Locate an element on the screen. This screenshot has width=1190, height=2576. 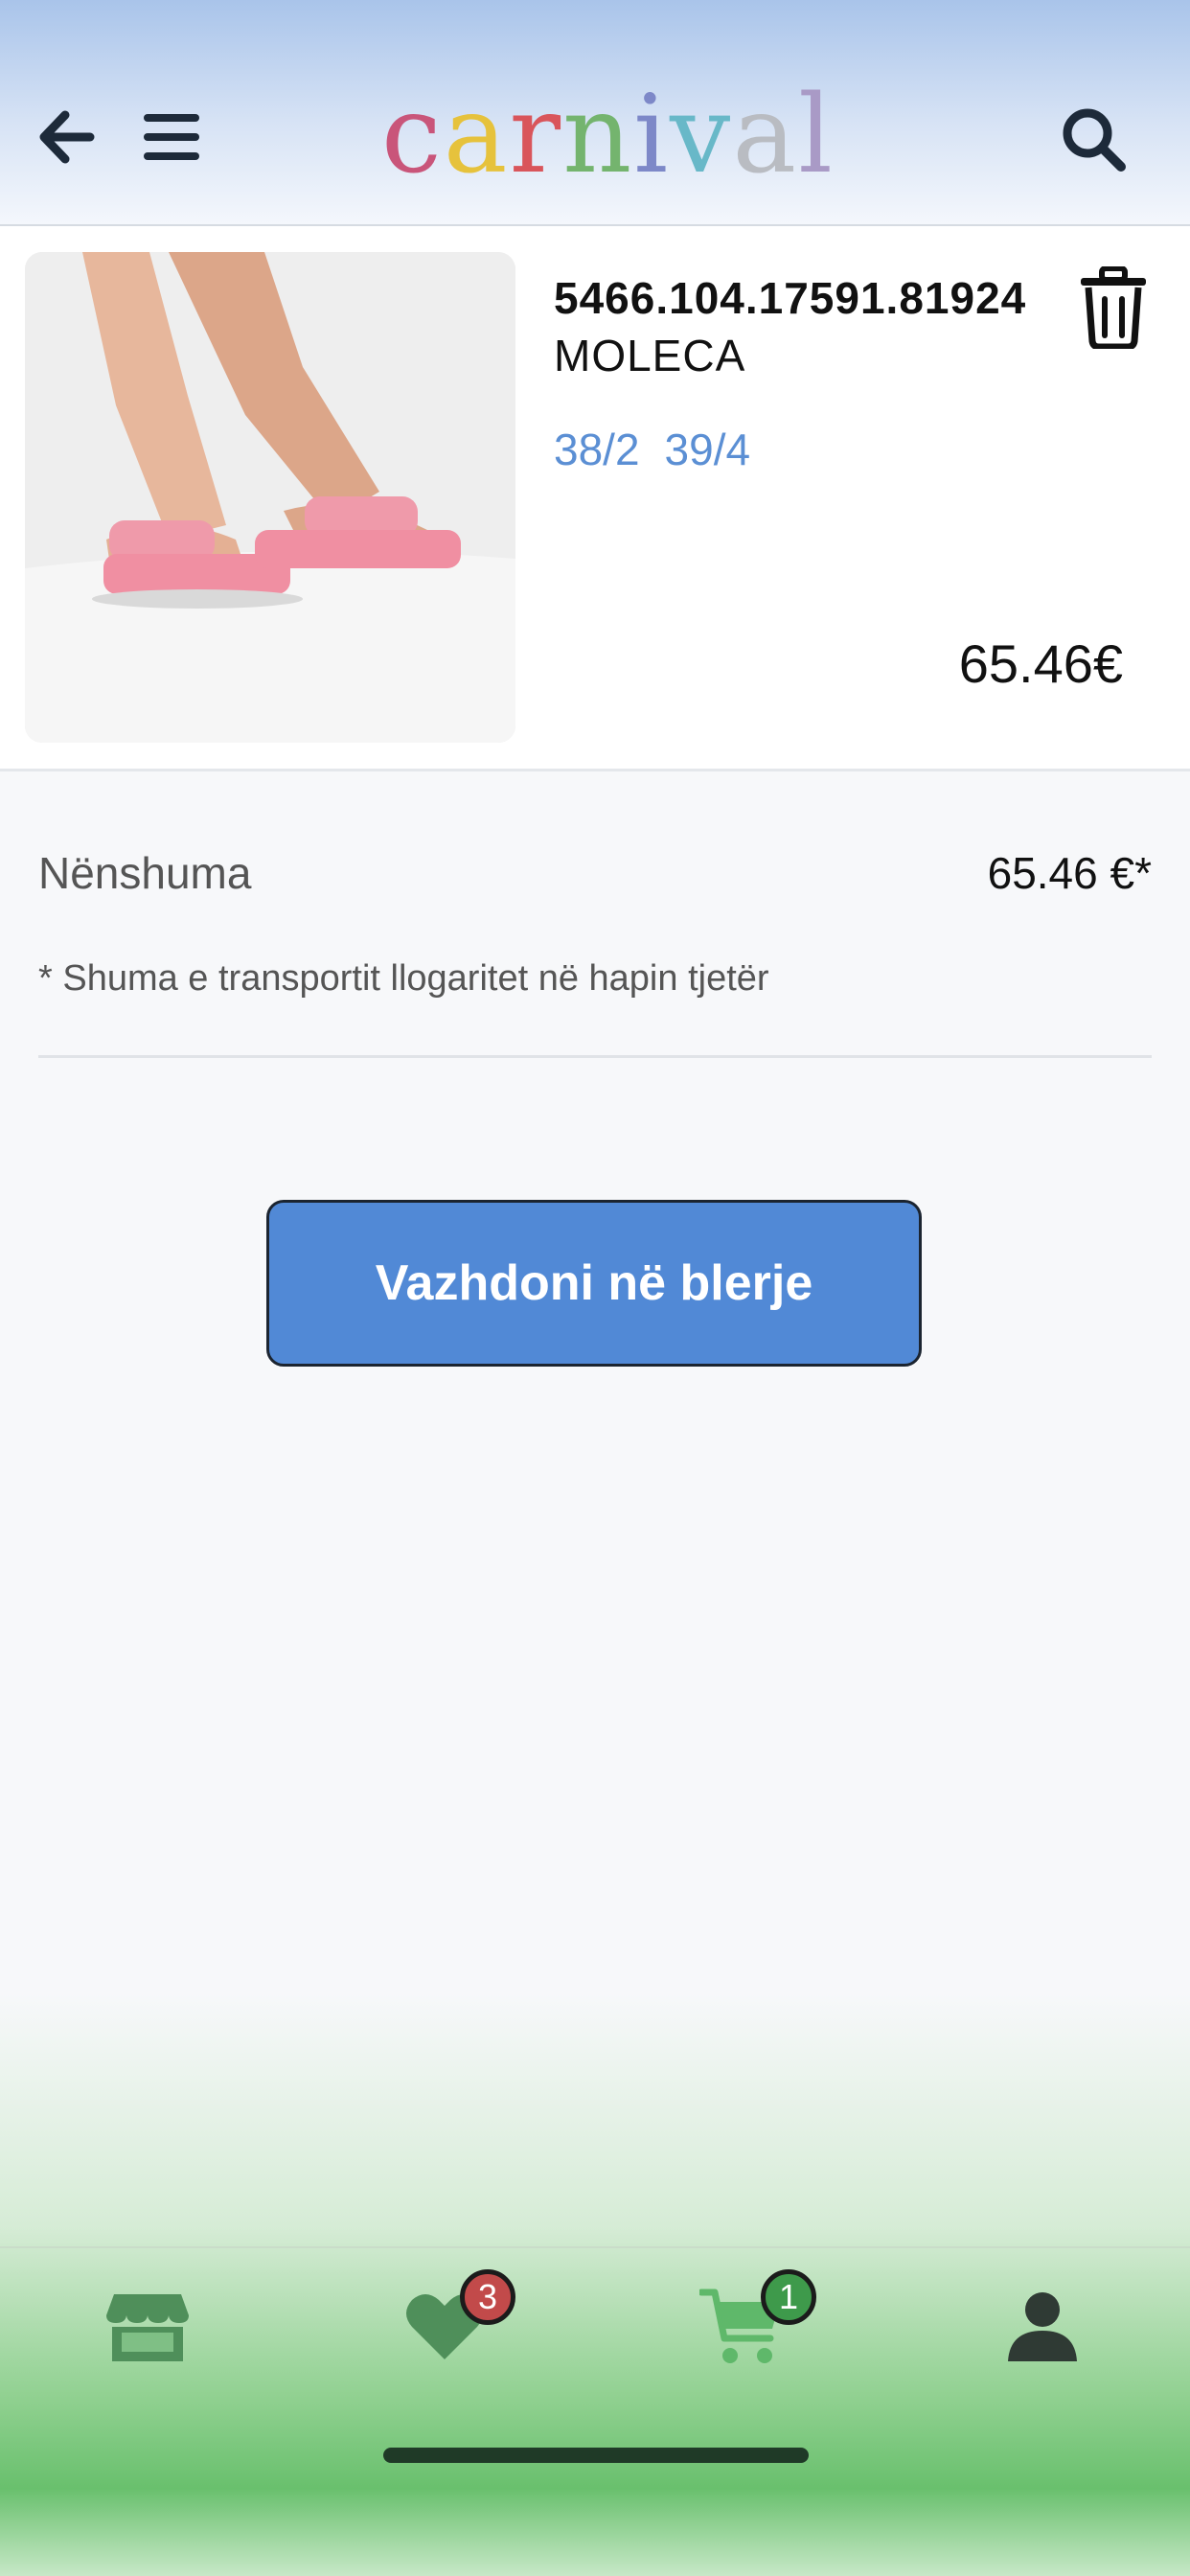
logo-letter: r is located at coordinates (536, 135).